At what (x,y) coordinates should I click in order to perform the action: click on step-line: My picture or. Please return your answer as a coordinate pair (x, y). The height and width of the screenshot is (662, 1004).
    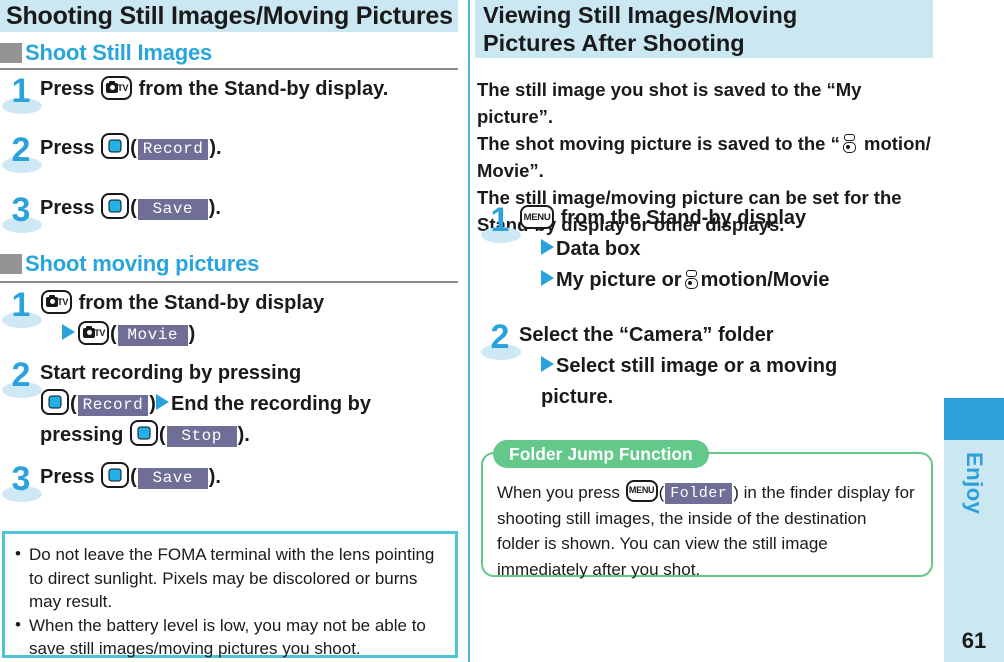
    Looking at the image, I should click on (619, 280).